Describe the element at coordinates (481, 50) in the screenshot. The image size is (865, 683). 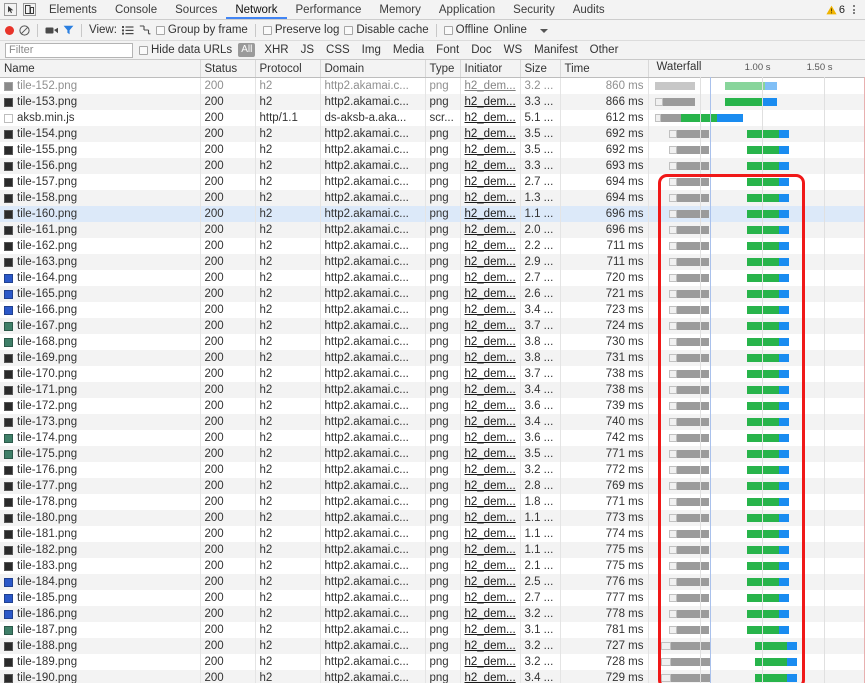
I see `type-filter-doc: Doc` at that location.